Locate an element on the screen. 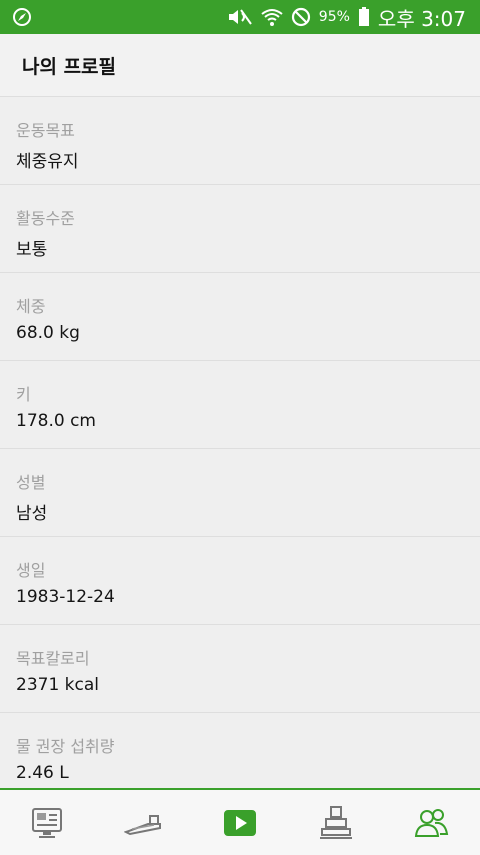 The height and width of the screenshot is (855, 480). nav-play is located at coordinates (240, 823).